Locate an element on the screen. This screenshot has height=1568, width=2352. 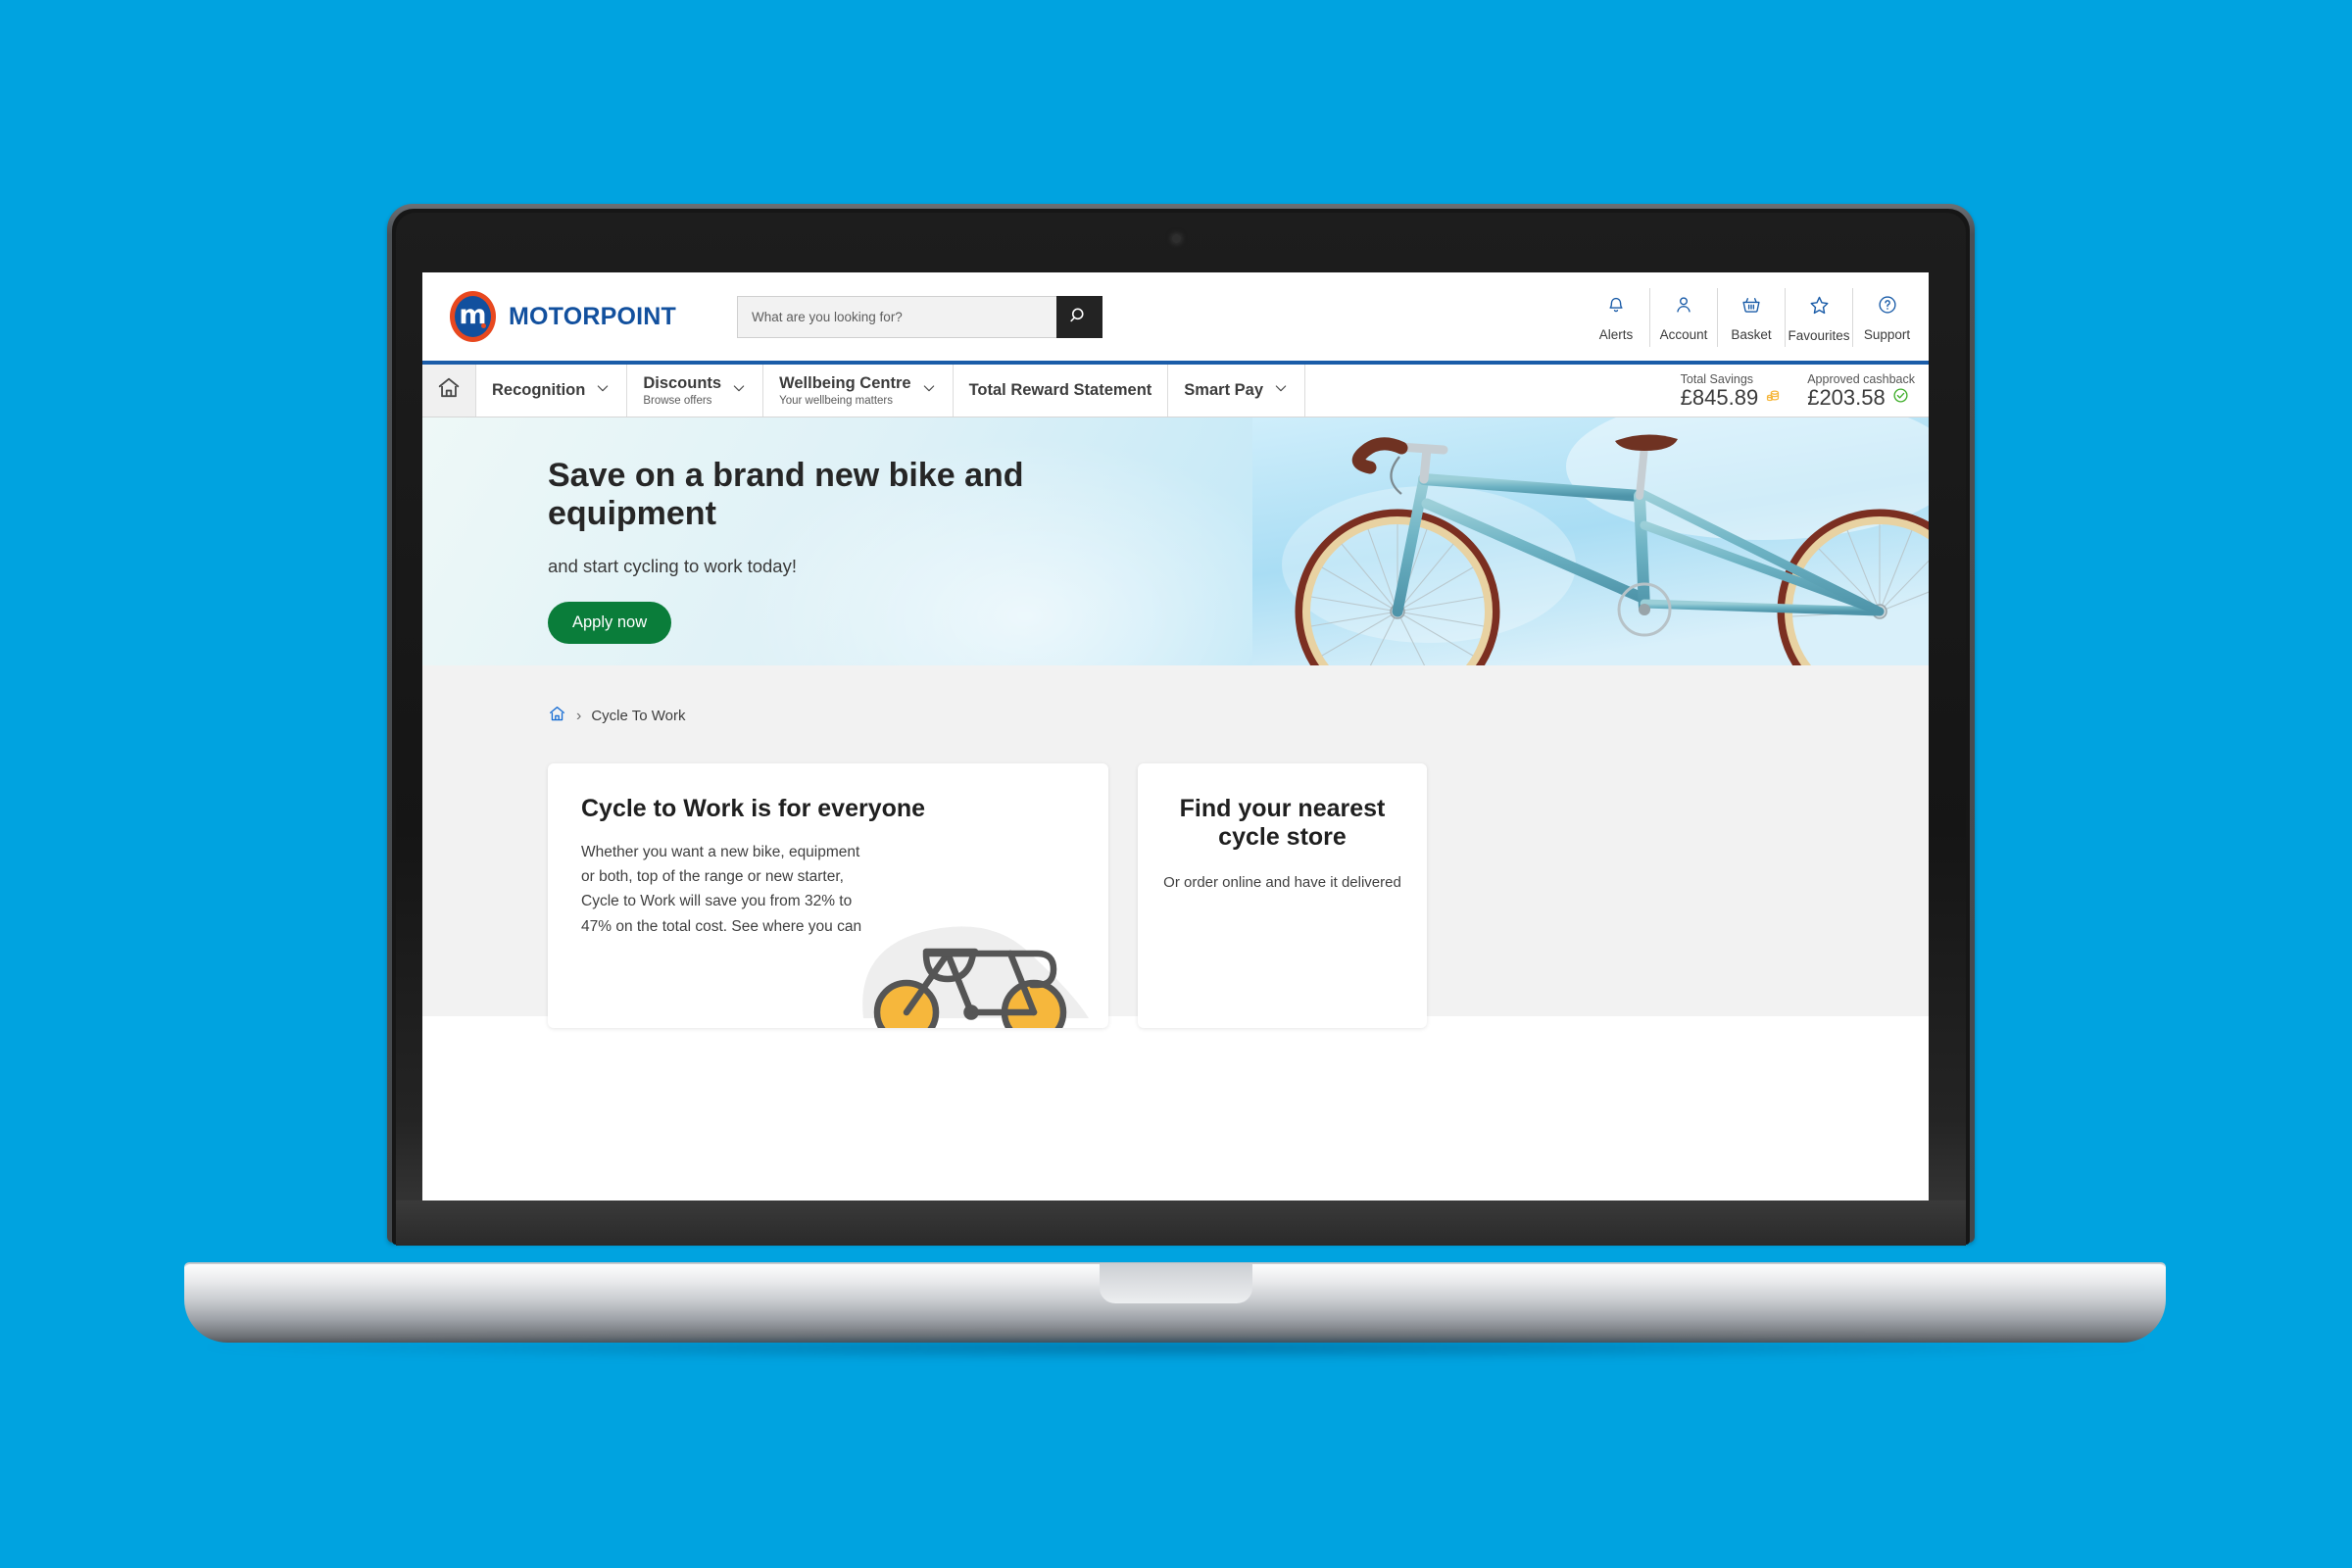
card-body: Or order online and have it delivered is located at coordinates (1282, 882).